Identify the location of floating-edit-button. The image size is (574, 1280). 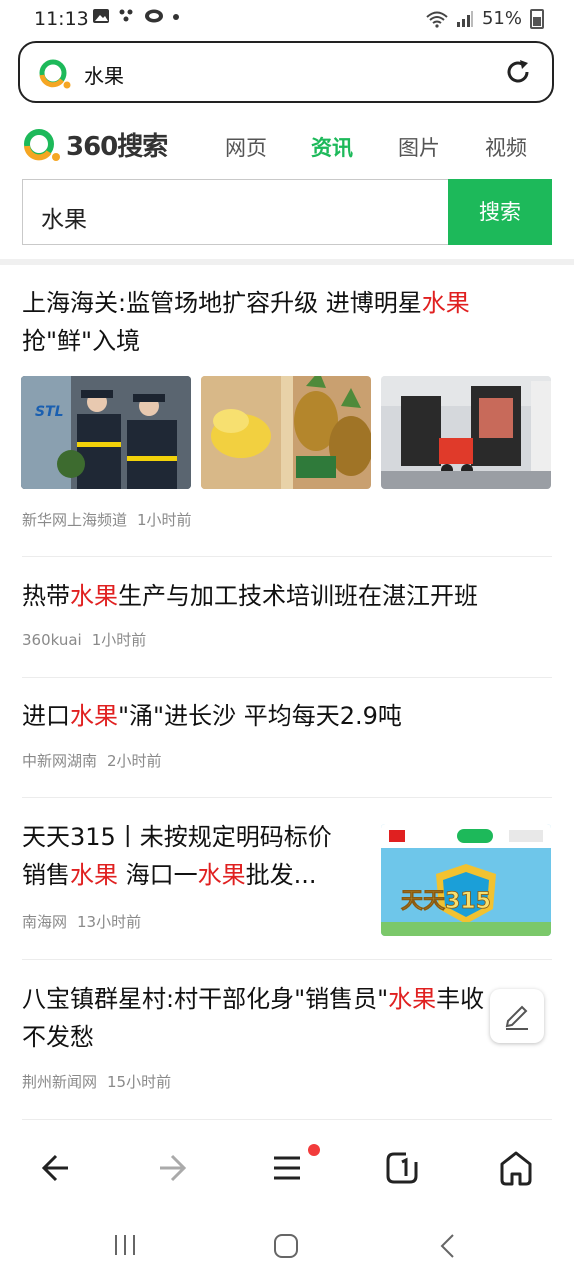
(517, 1016).